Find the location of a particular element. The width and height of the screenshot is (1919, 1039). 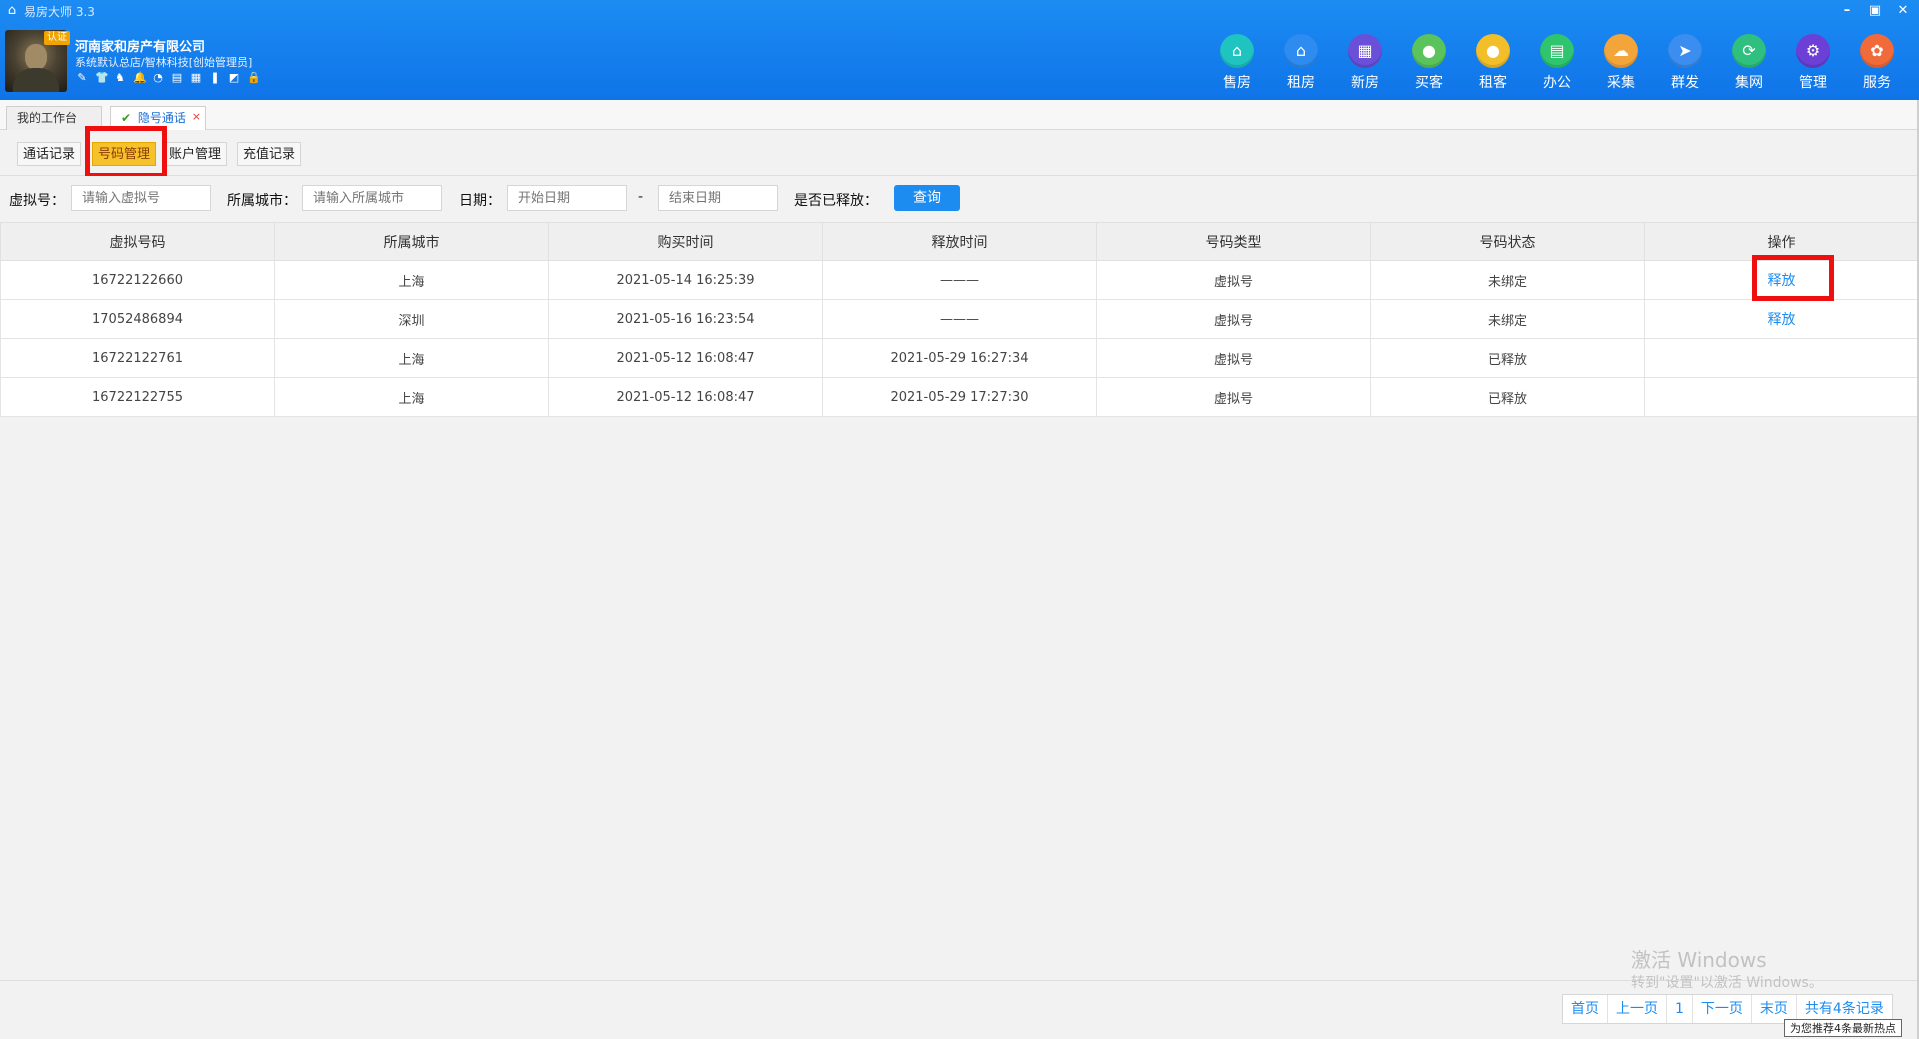

cell-virtual-number: 17052486894 is located at coordinates (137, 319).